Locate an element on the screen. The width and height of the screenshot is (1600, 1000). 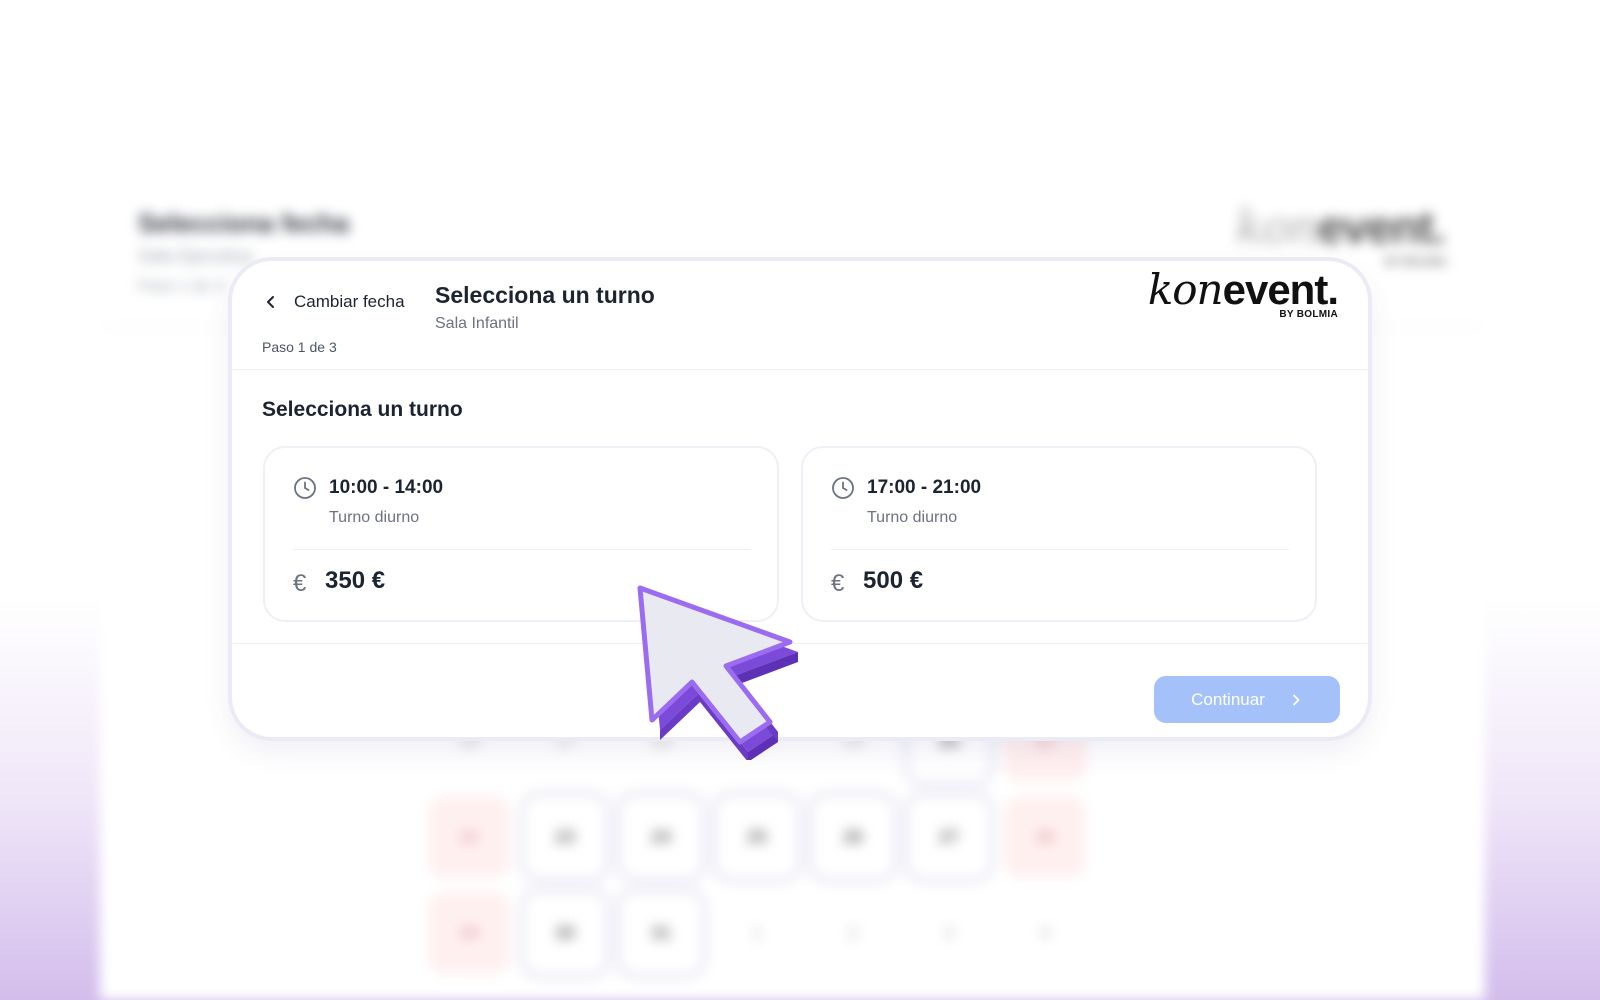
konevent-logo: konevent. BY BOLMIA is located at coordinates (1243, 293).